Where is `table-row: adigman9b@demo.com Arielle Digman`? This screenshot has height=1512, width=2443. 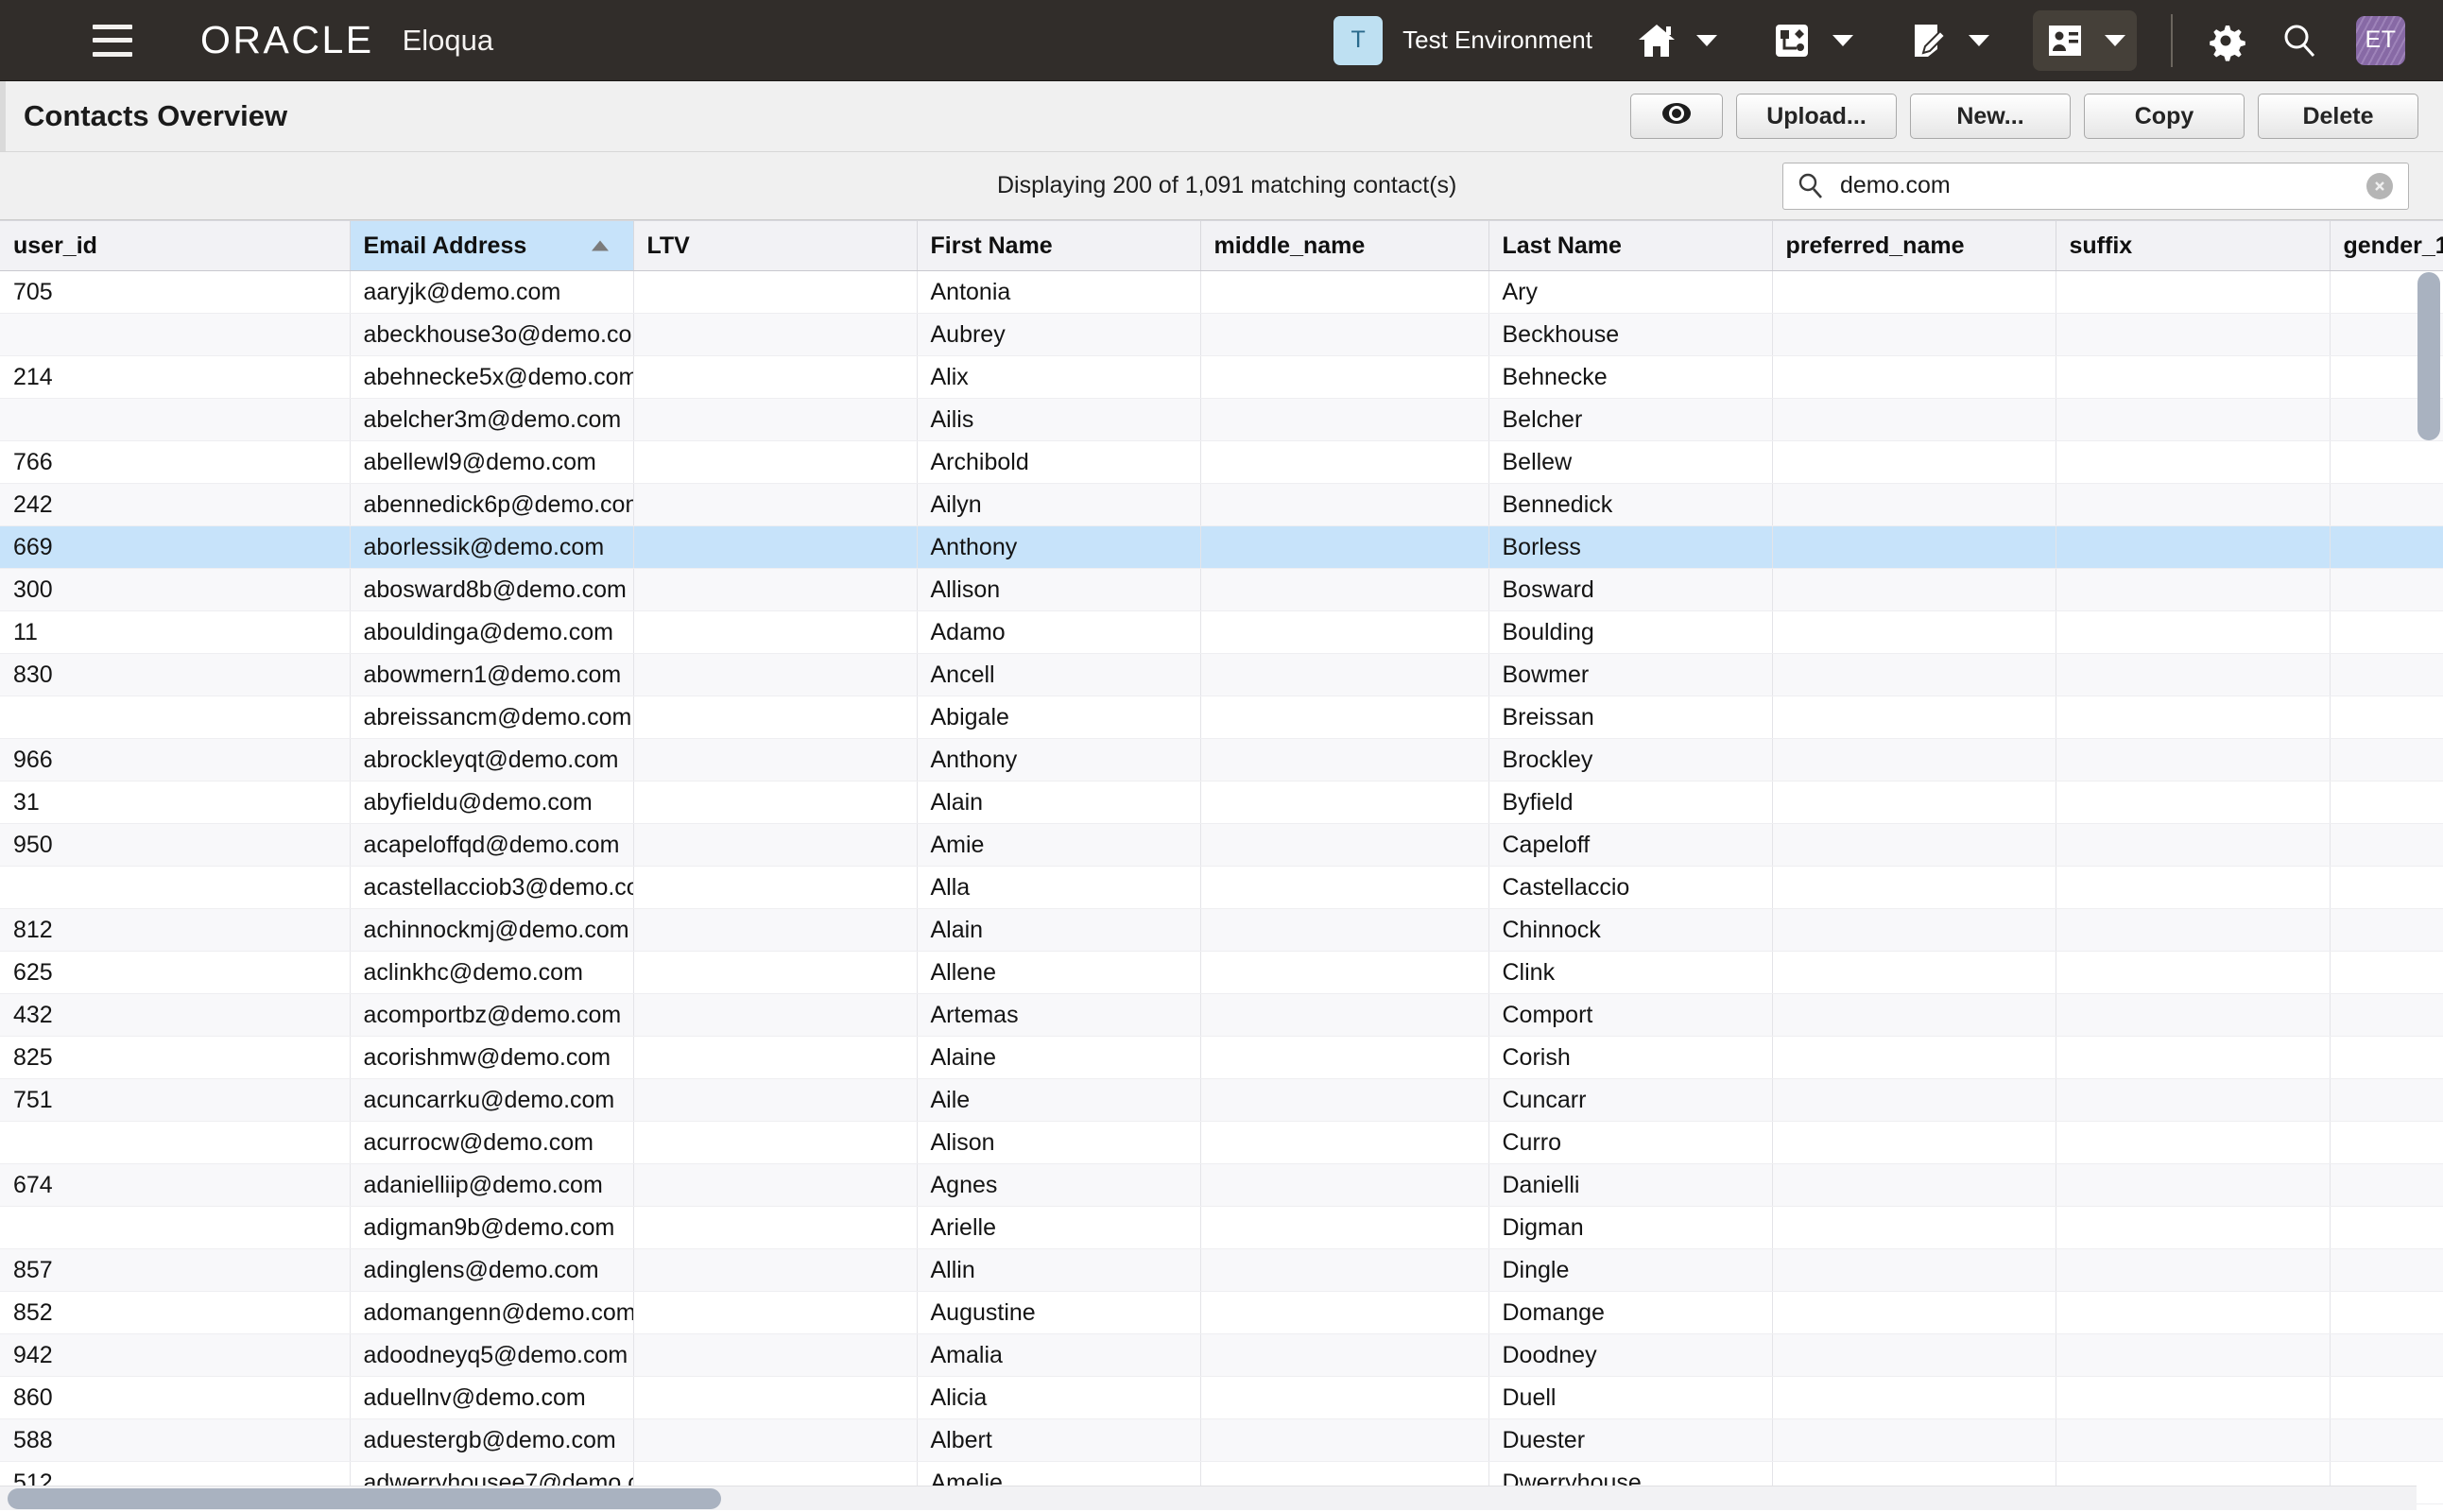
table-row: adigman9b@demo.com Arielle Digman is located at coordinates (1222, 1227).